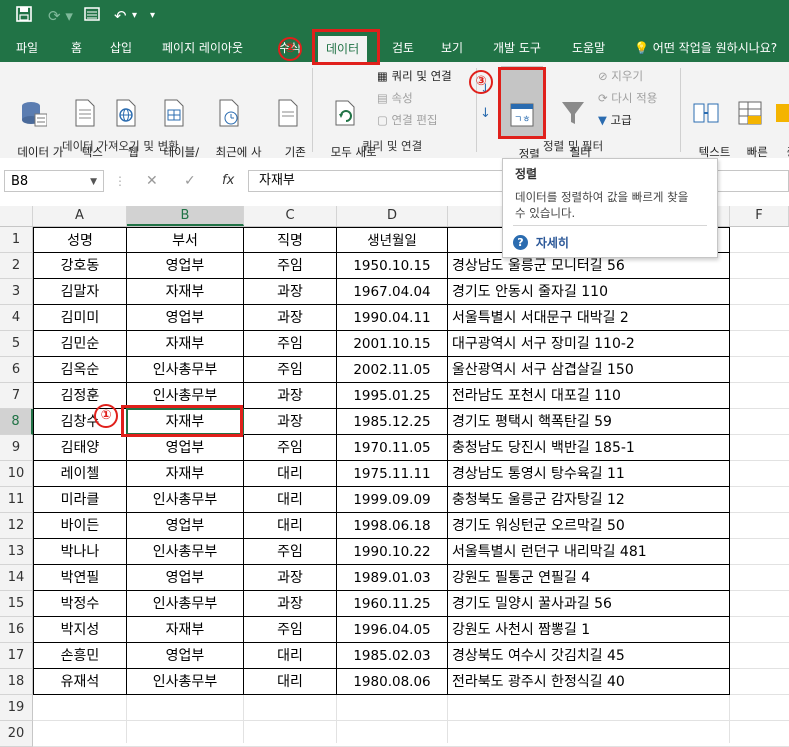 The image size is (789, 747). What do you see at coordinates (16, 474) in the screenshot?
I see `row-header-10: 10` at bounding box center [16, 474].